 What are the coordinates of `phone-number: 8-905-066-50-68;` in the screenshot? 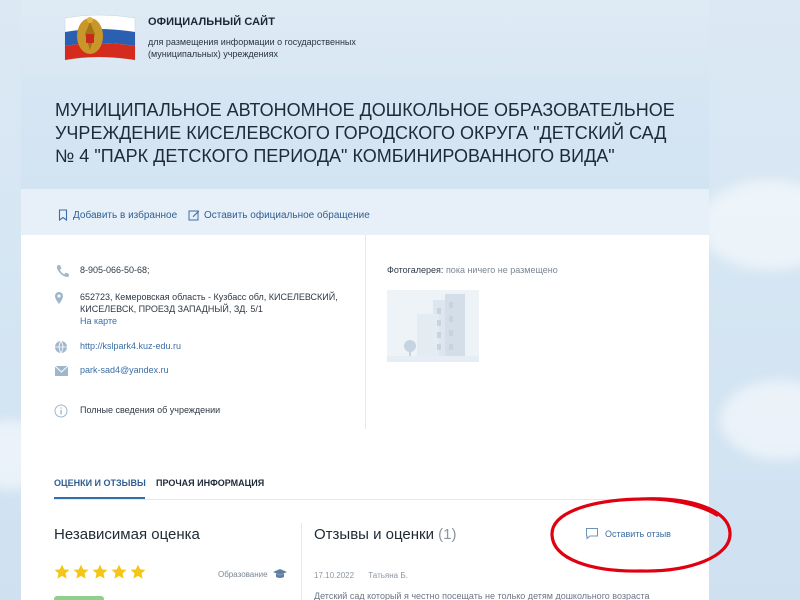 It's located at (115, 270).